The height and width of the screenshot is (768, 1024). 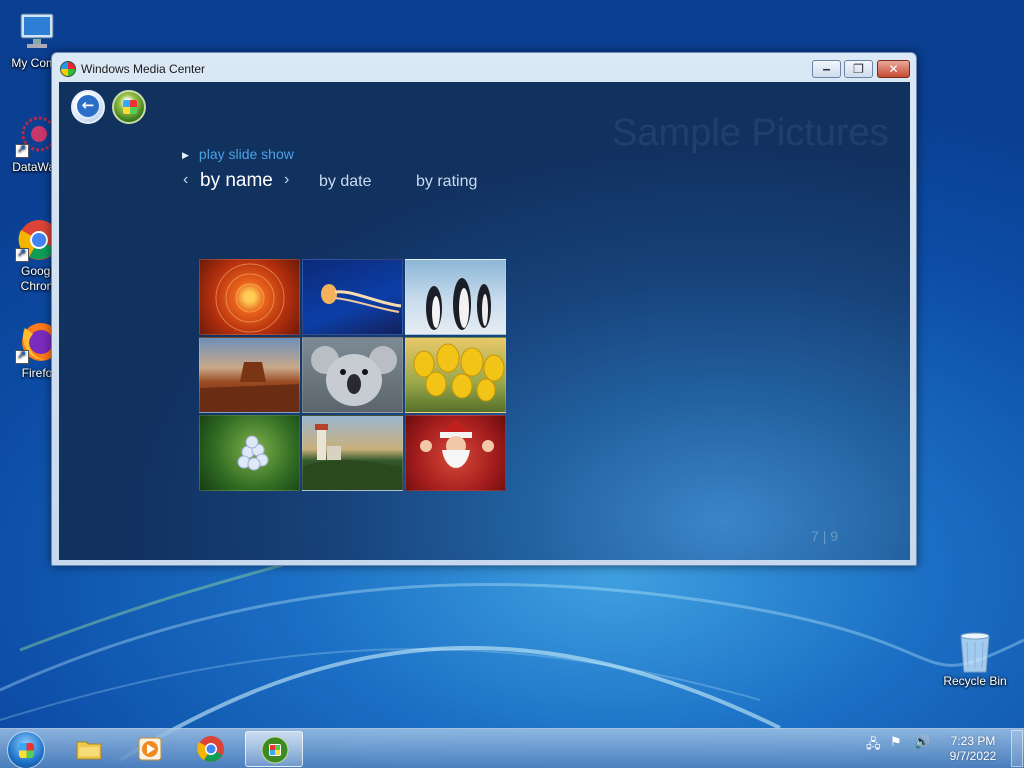 I want to click on action-center-flag-icon: ⚑, so click(x=896, y=742).